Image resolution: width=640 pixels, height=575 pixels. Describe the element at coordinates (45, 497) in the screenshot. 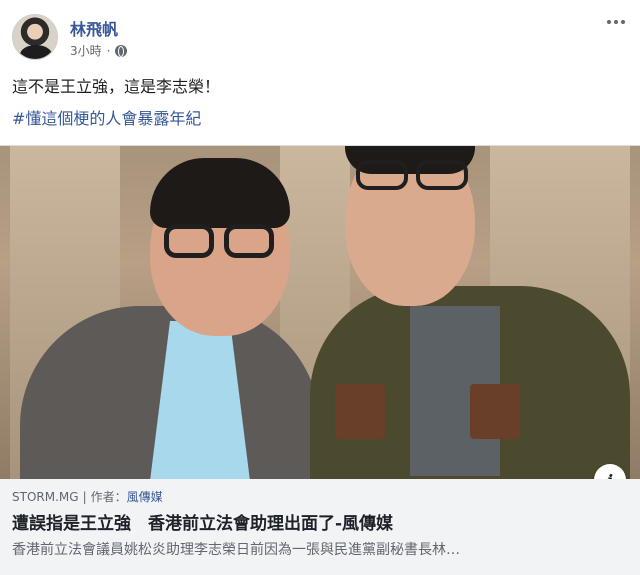

I see `link-domain: STORM.MG` at that location.